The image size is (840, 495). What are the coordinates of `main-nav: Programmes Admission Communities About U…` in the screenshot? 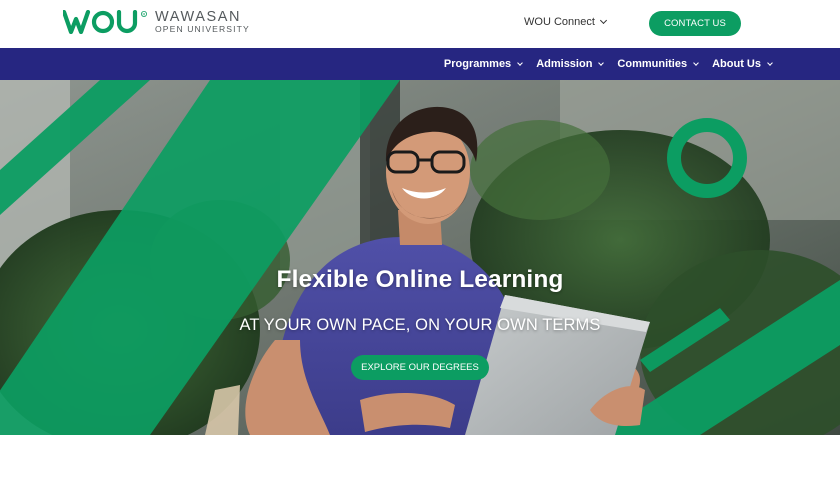 It's located at (420, 64).